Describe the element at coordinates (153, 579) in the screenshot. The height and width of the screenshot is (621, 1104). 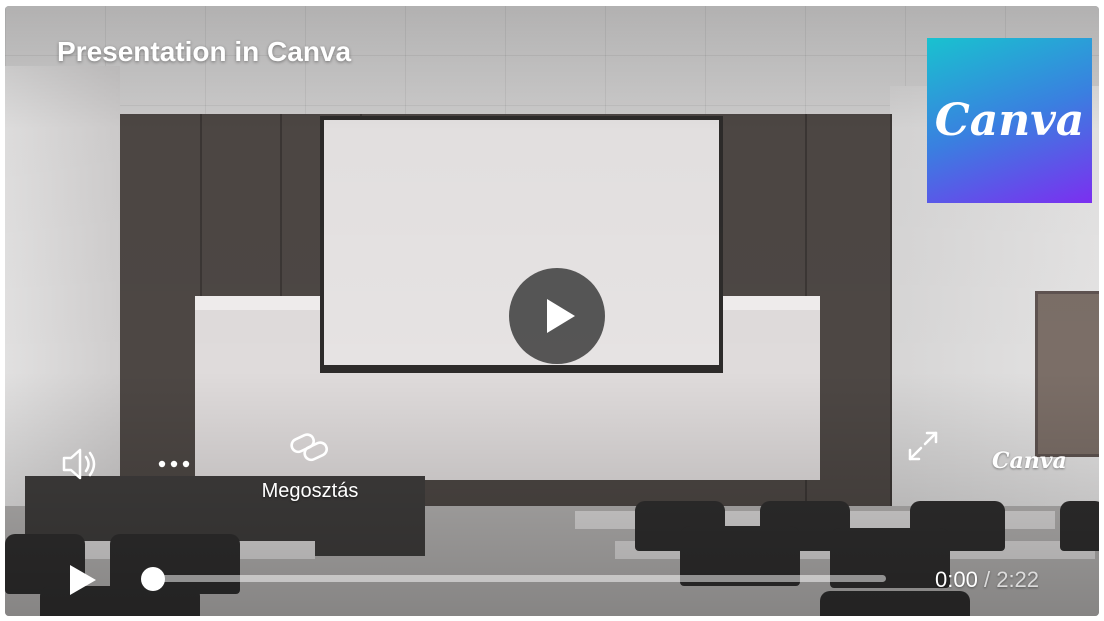
I see `progress-thumb` at that location.